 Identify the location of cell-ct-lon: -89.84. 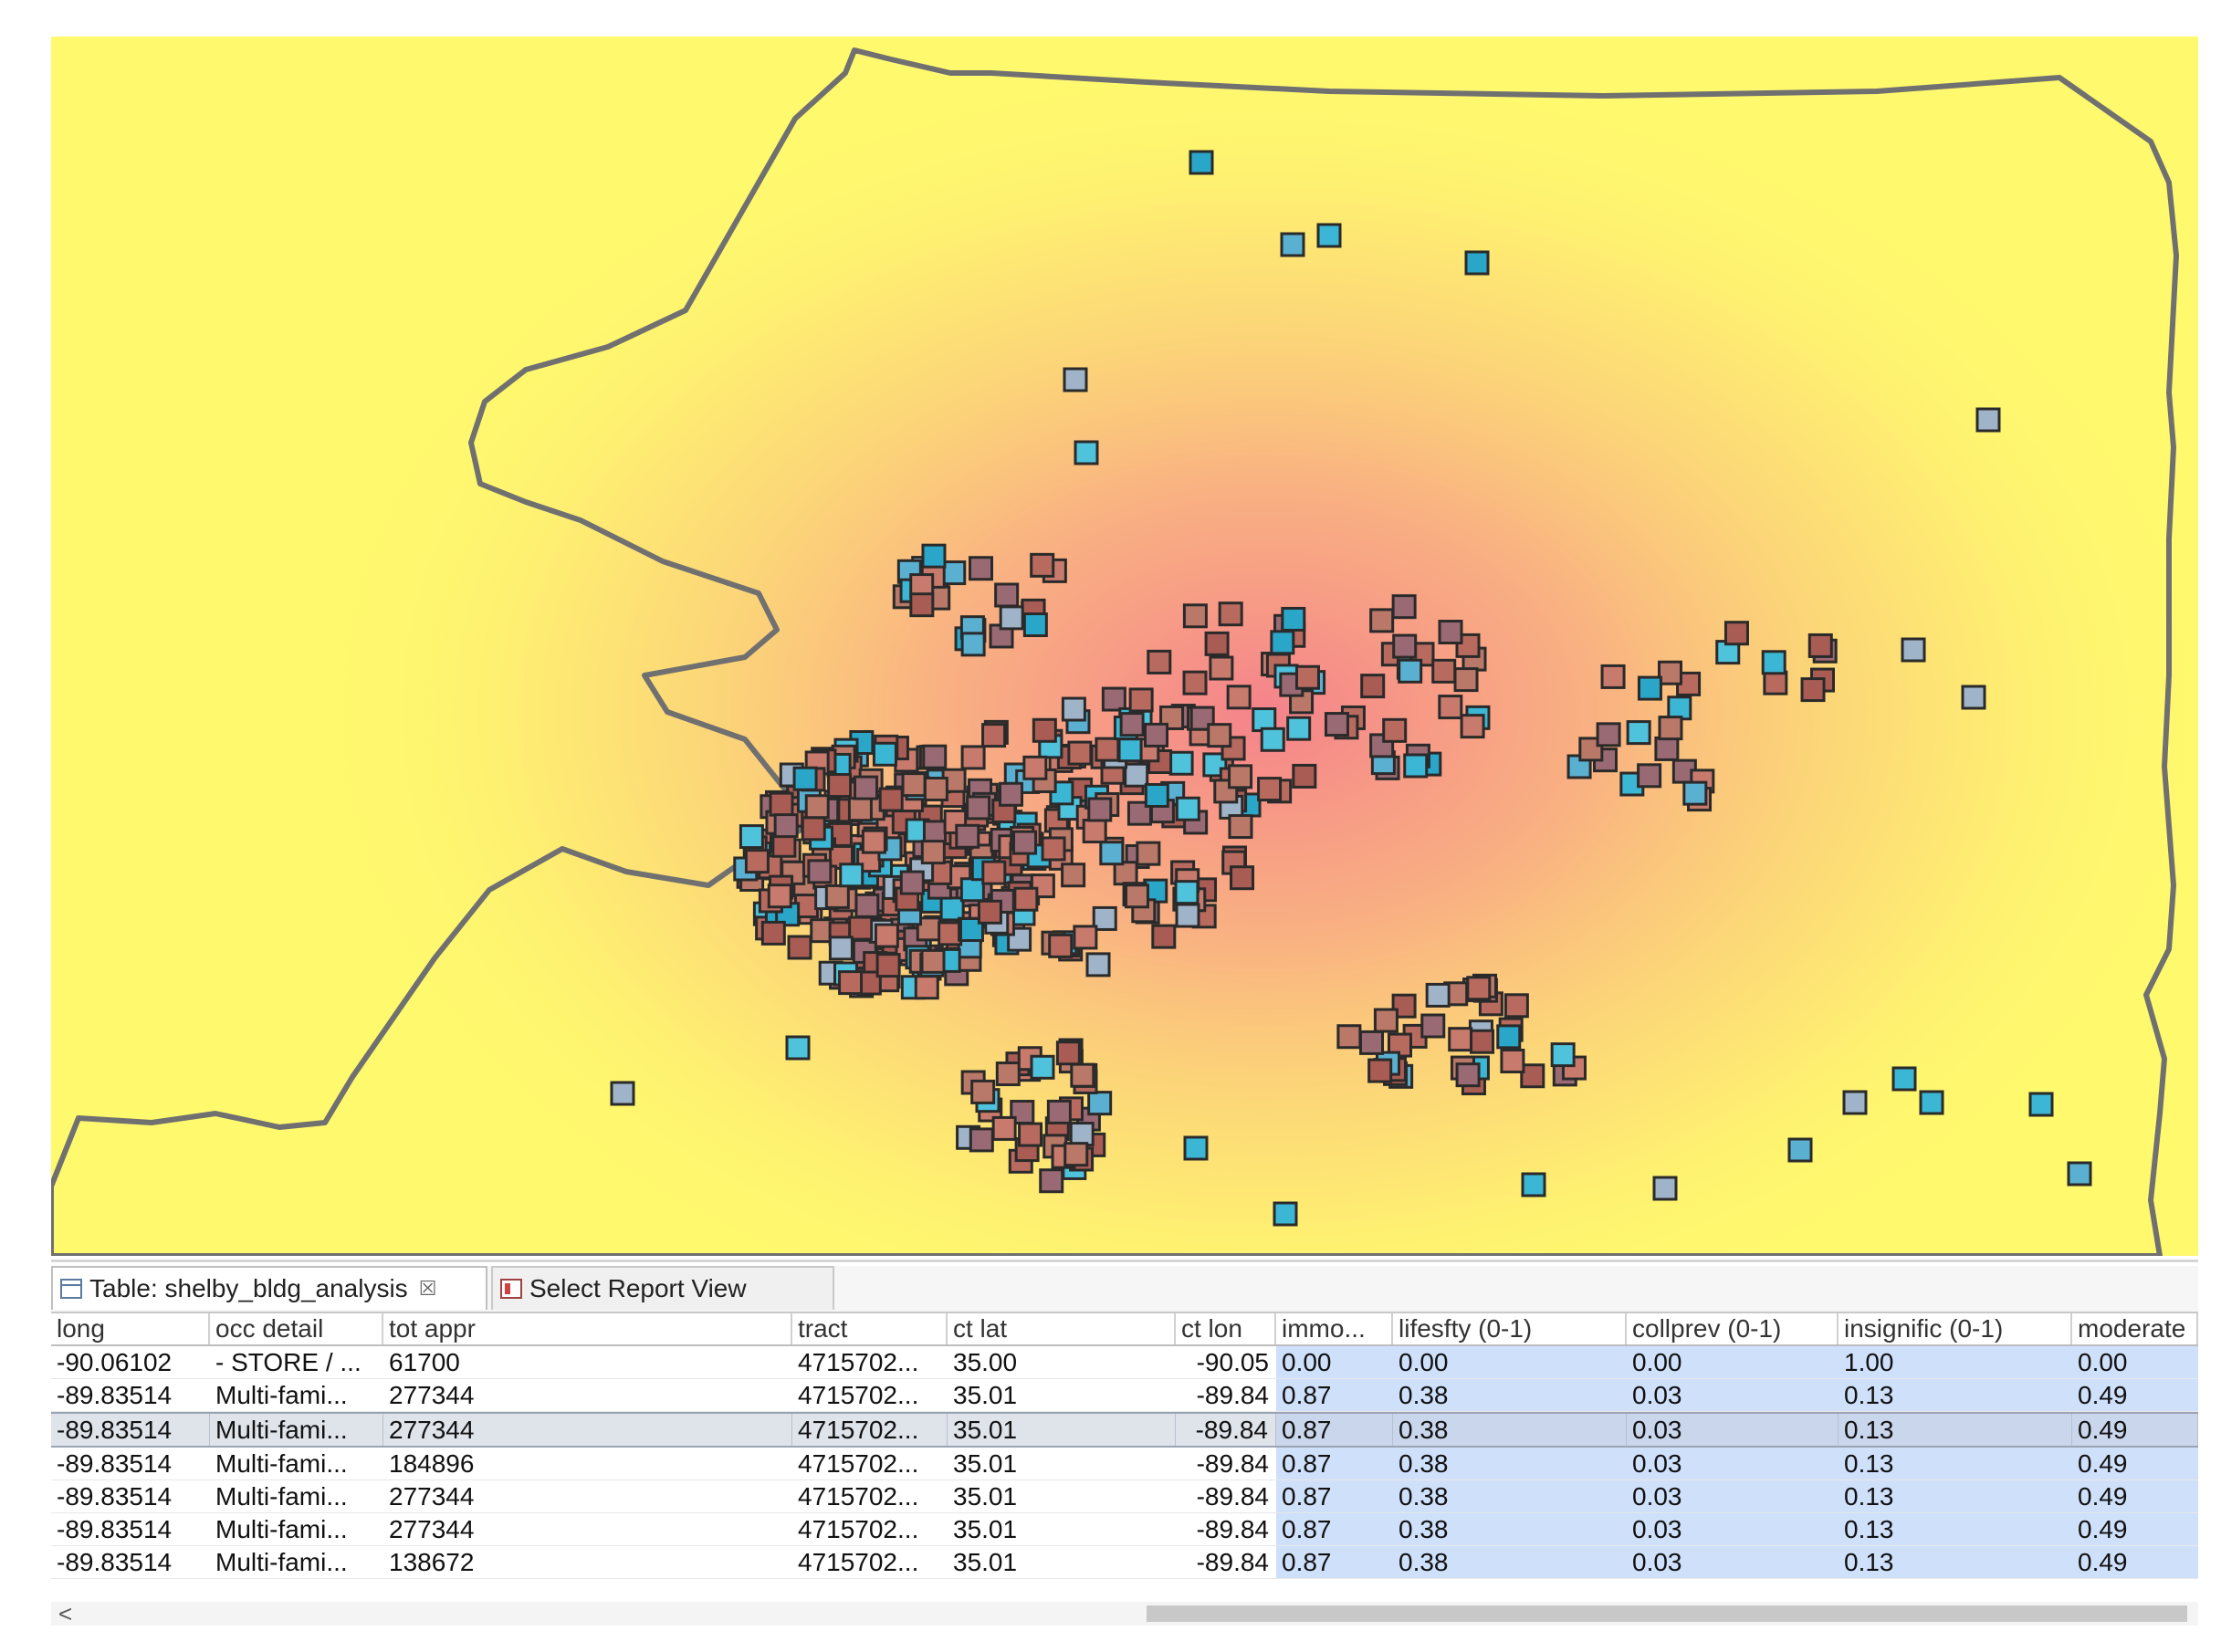
(1226, 1463).